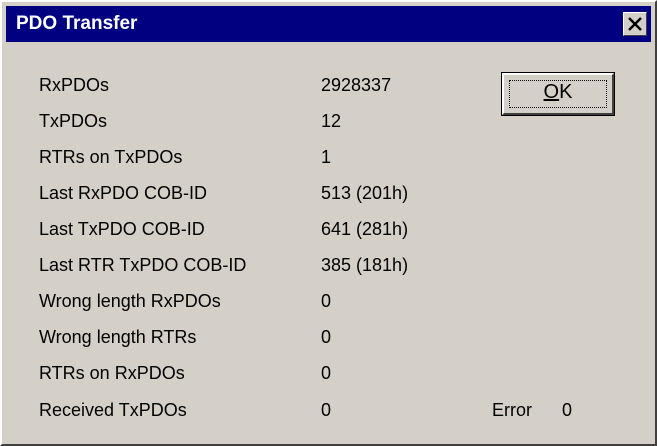  I want to click on stat-row-rtrs-on-rxpdos: RTRs on RxPDOs 0, so click(328, 377).